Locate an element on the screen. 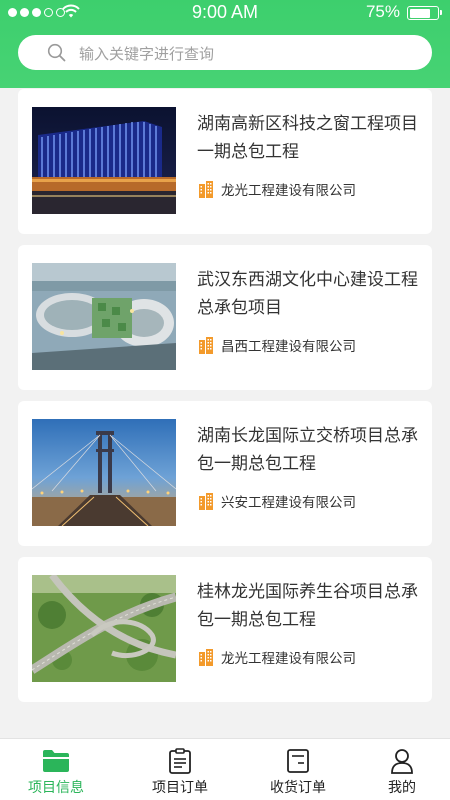 Image resolution: width=450 pixels, height=800 pixels. status-bar: 9:00 AM 75% is located at coordinates (225, 13).